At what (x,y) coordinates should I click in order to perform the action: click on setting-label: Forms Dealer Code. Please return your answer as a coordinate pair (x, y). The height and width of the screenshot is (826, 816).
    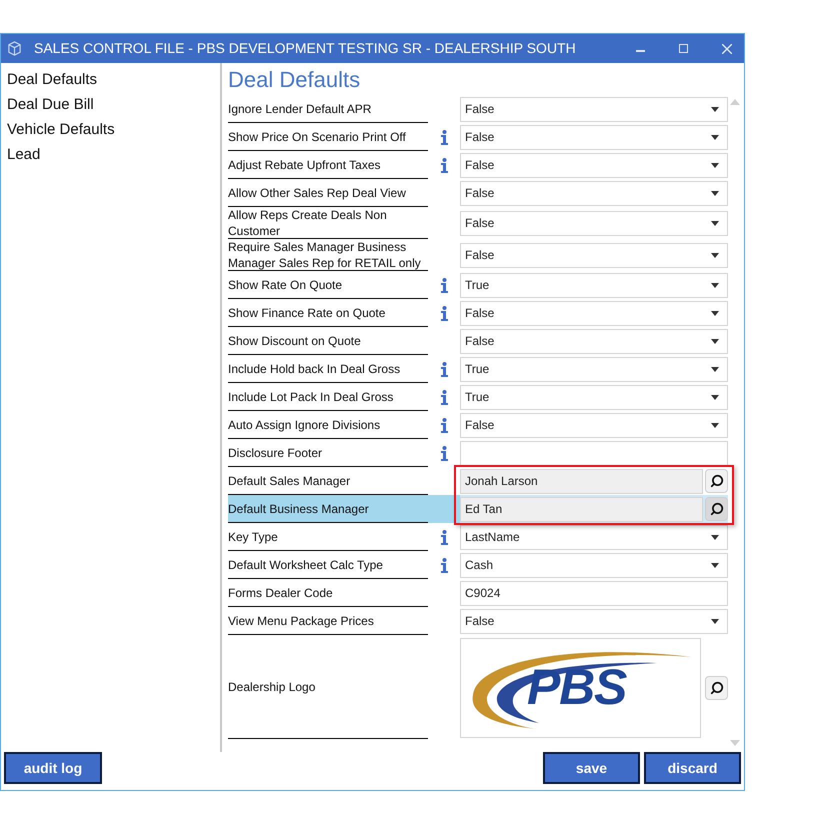
    Looking at the image, I should click on (280, 592).